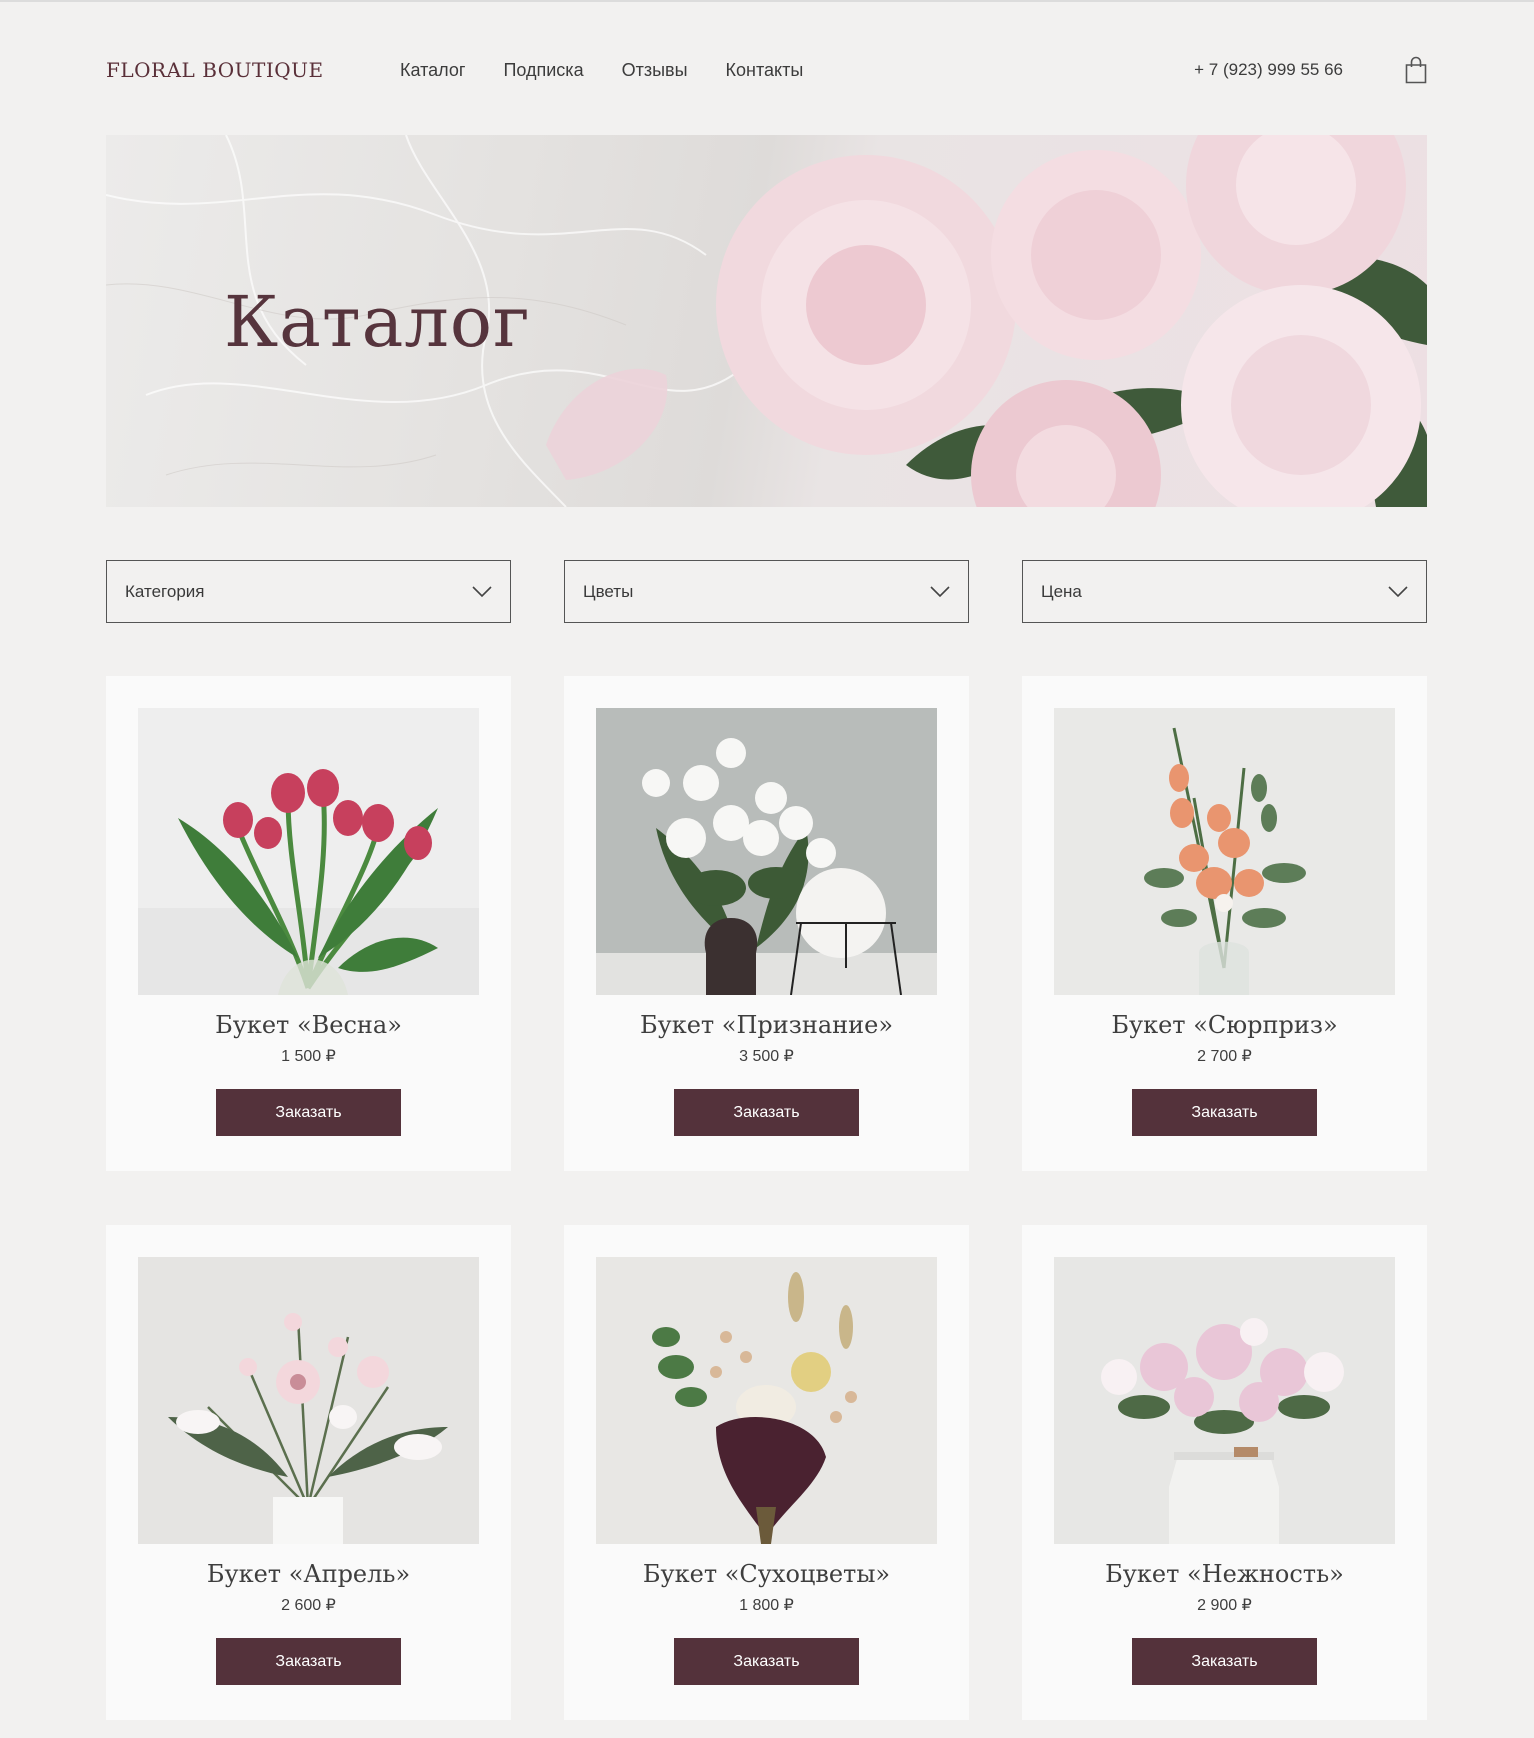 The height and width of the screenshot is (1738, 1534). Describe the element at coordinates (253, 70) in the screenshot. I see `site-logo: FLORAL BOUTIQUE` at that location.